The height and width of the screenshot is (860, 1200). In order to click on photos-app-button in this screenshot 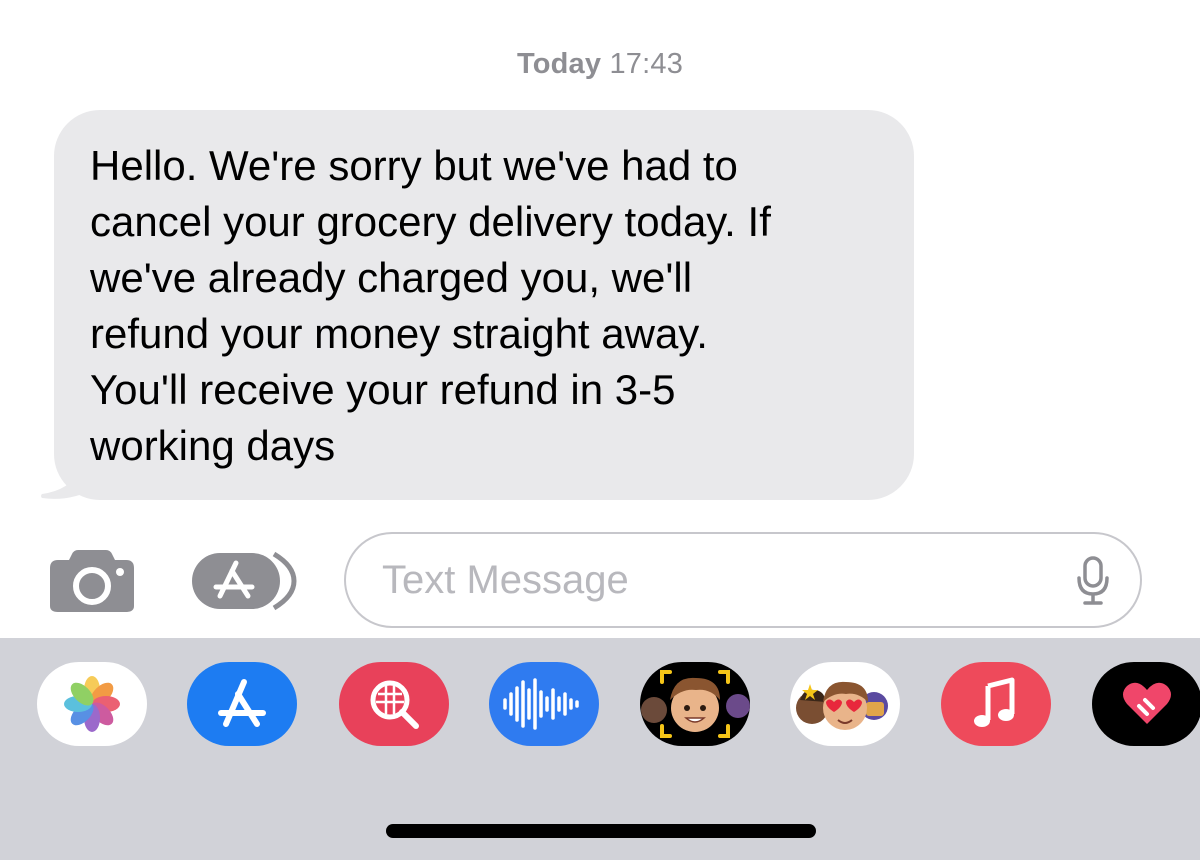, I will do `click(92, 704)`.